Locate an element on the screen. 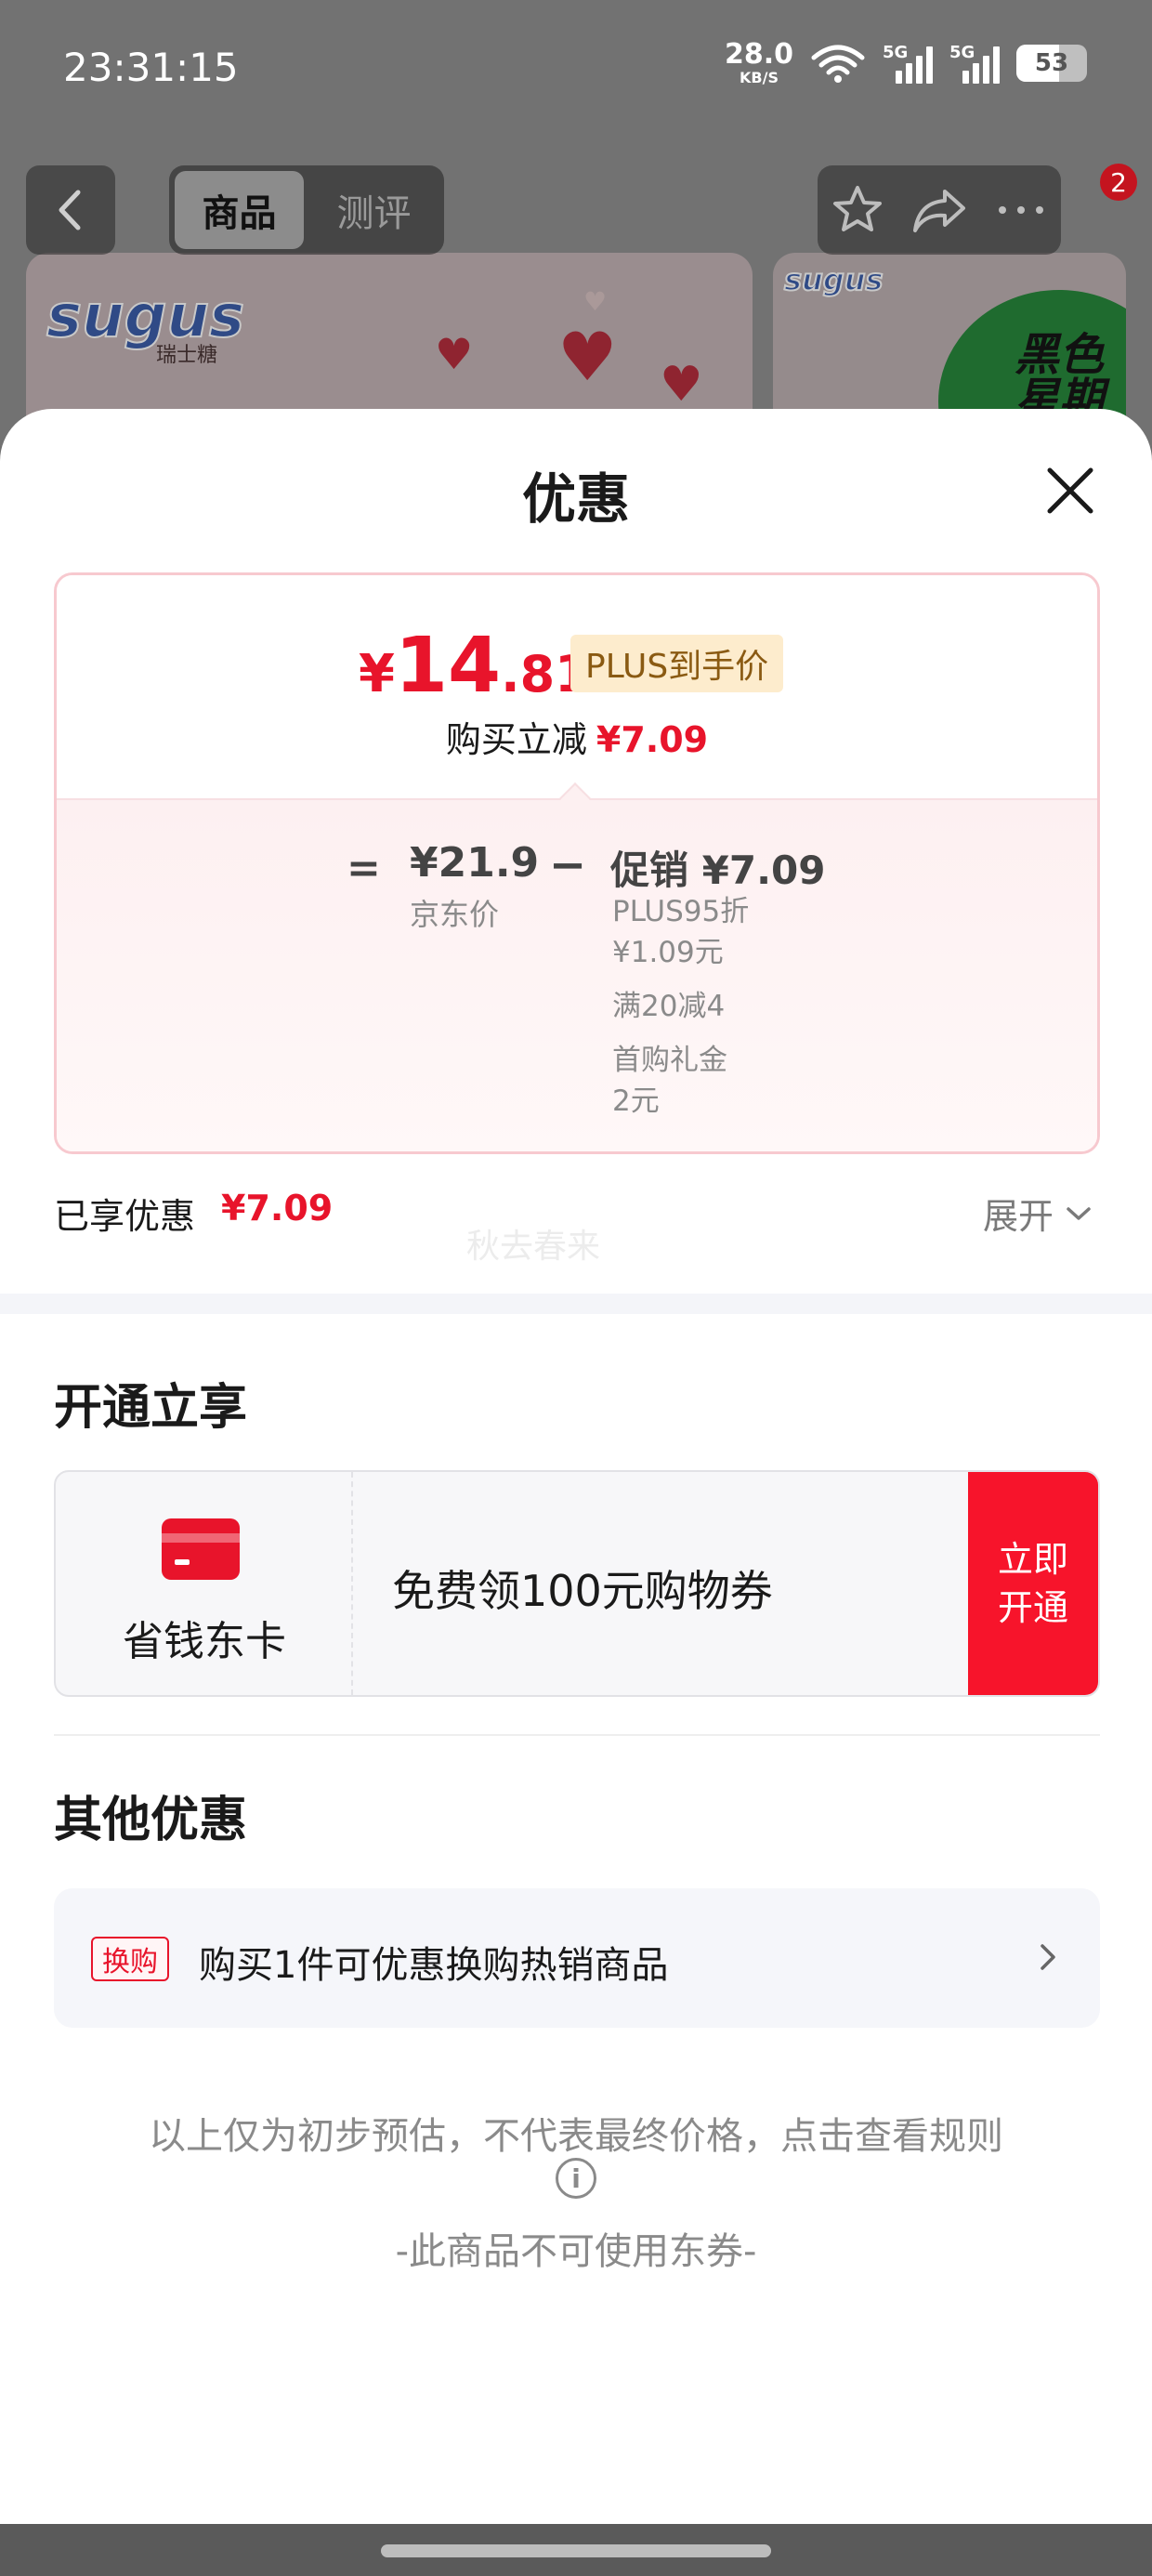 The height and width of the screenshot is (2576, 1152). back-button is located at coordinates (70, 210).